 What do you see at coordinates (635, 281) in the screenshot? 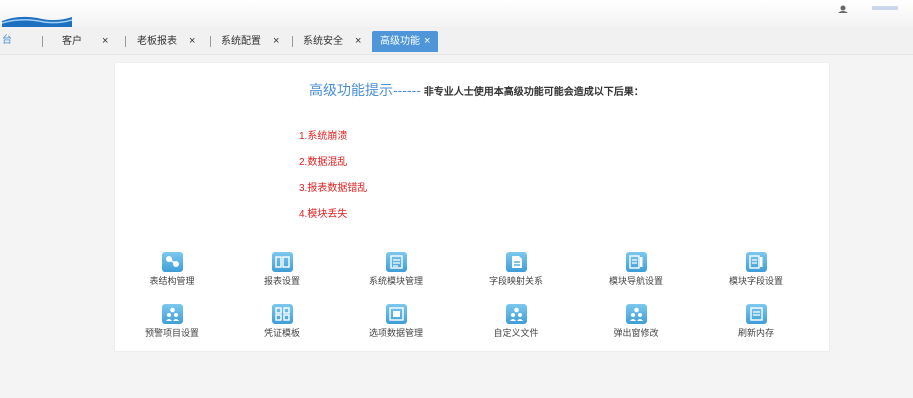
I see `function-label: 模块导航设置` at bounding box center [635, 281].